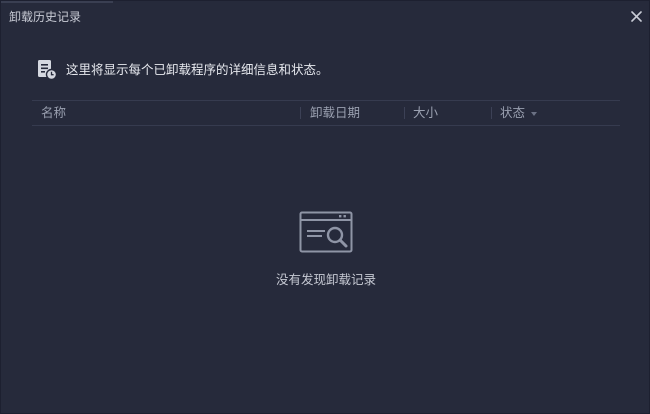 This screenshot has width=650, height=414. What do you see at coordinates (326, 232) in the screenshot?
I see `browser-search-icon` at bounding box center [326, 232].